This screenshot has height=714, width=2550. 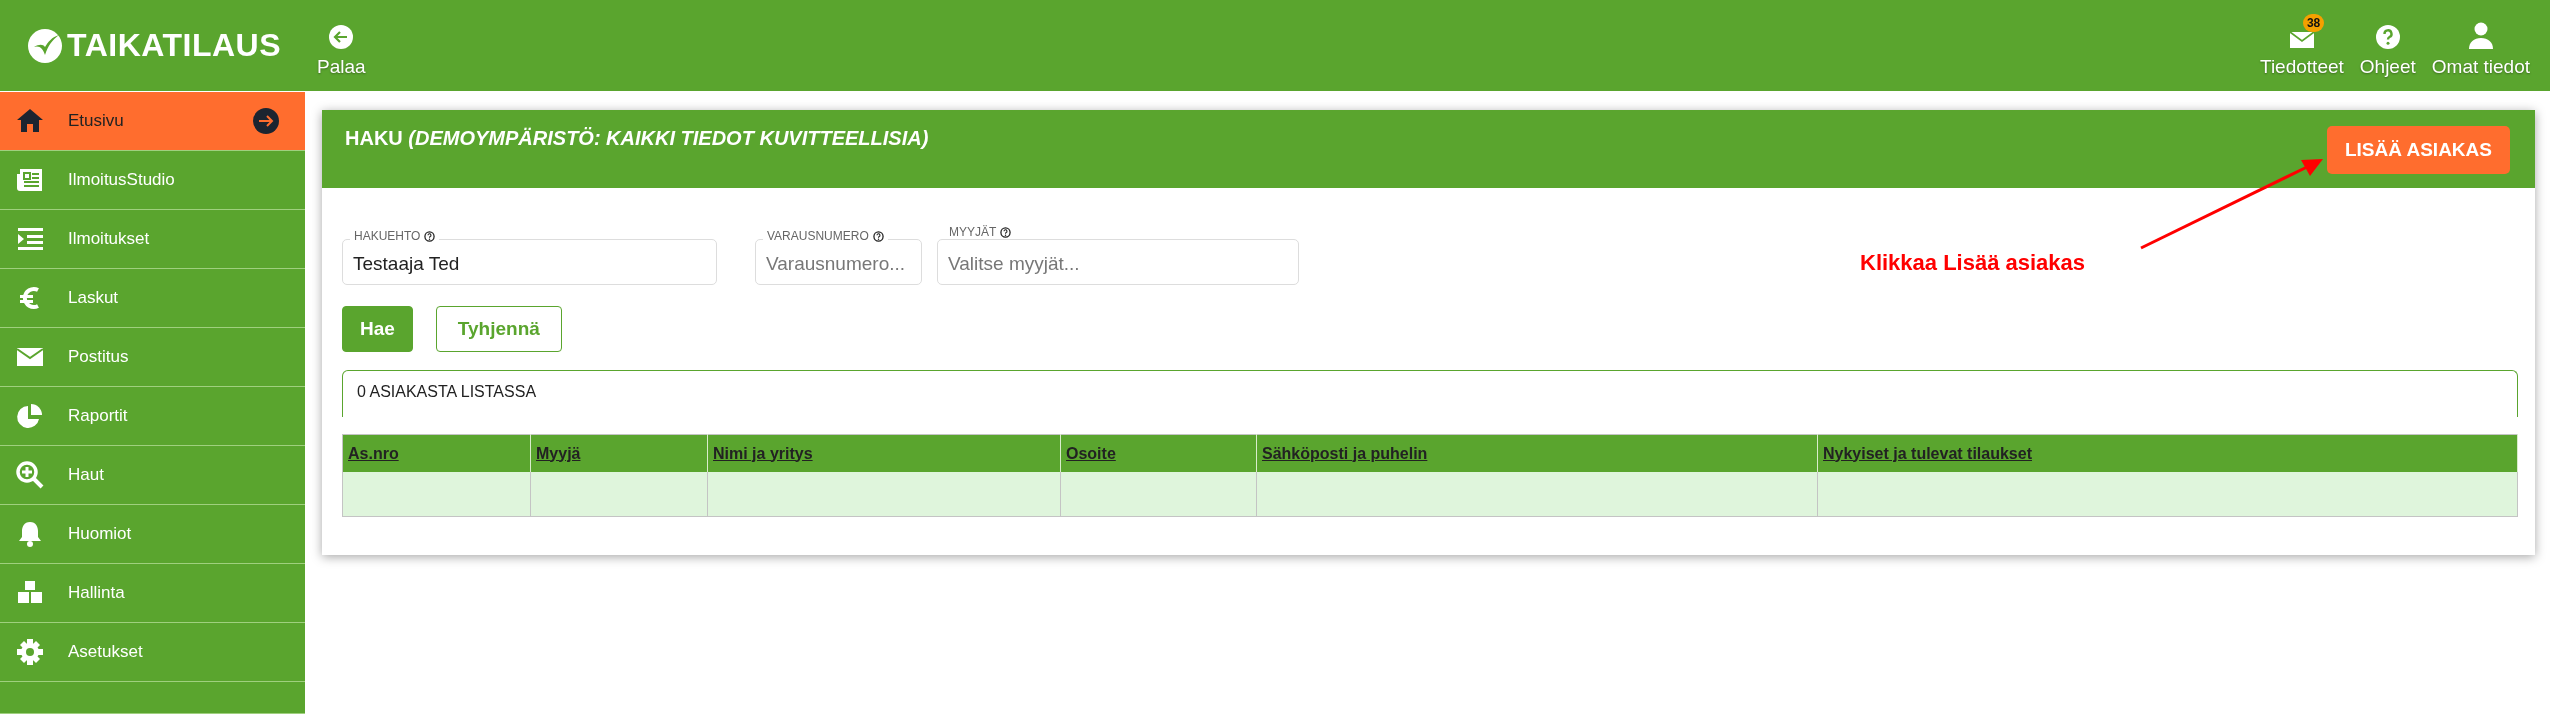 What do you see at coordinates (498, 329) in the screenshot?
I see `clear-button: Tyhjennä` at bounding box center [498, 329].